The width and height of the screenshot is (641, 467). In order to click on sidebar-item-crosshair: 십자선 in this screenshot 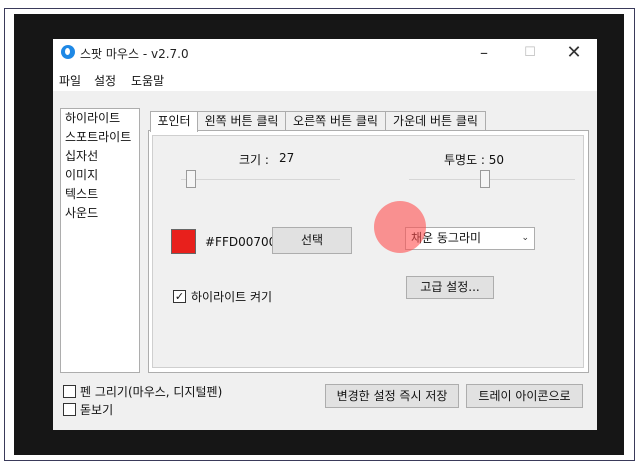, I will do `click(100, 156)`.